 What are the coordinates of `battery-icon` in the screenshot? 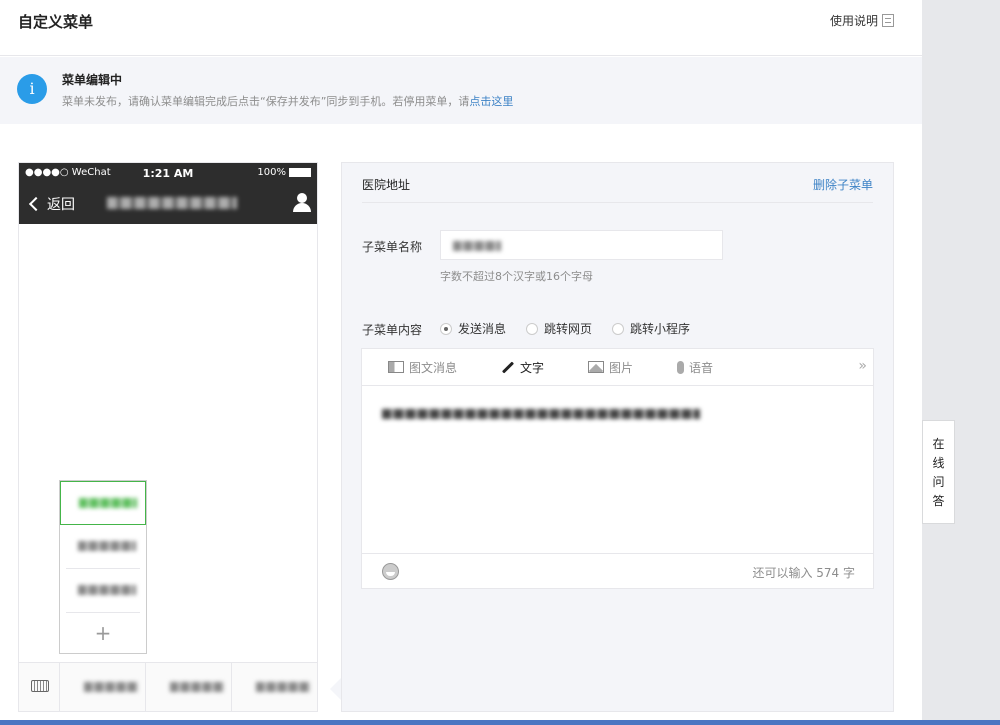 It's located at (300, 172).